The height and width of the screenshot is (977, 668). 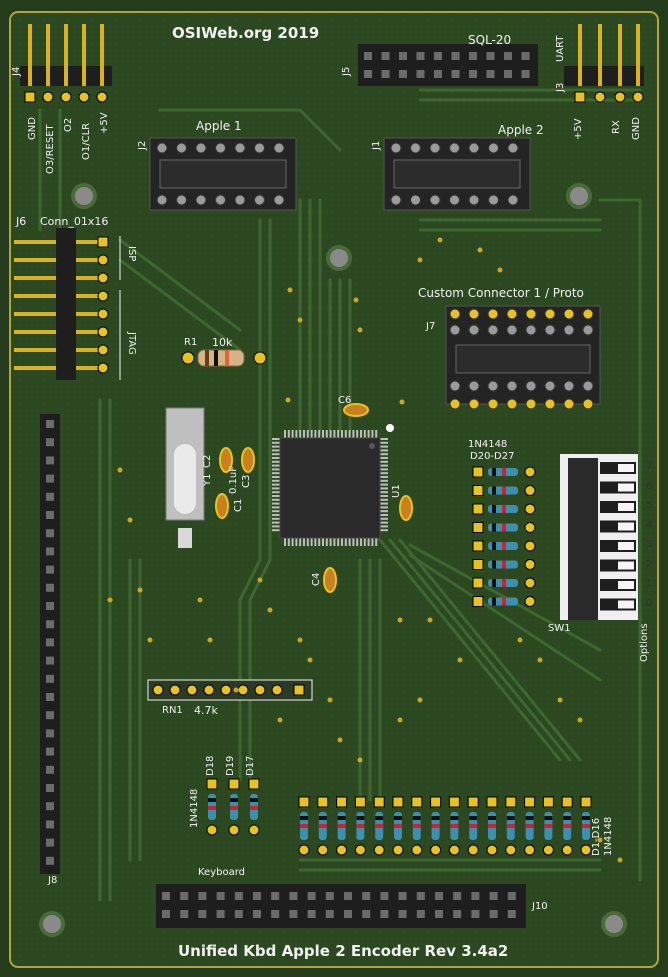 What do you see at coordinates (406, 508) in the screenshot?
I see `u1-capacitor` at bounding box center [406, 508].